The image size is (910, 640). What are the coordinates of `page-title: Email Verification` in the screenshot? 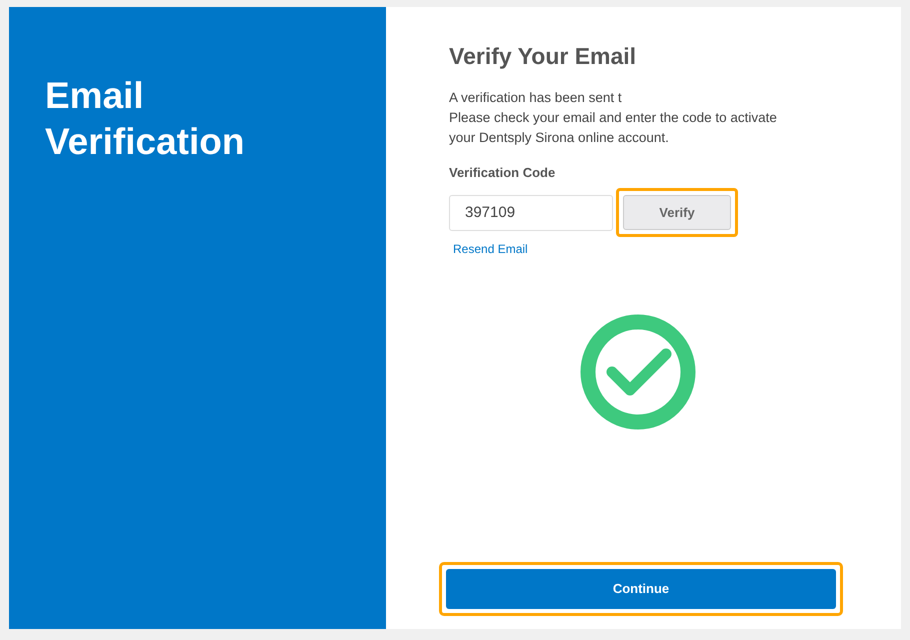 It's located at (145, 119).